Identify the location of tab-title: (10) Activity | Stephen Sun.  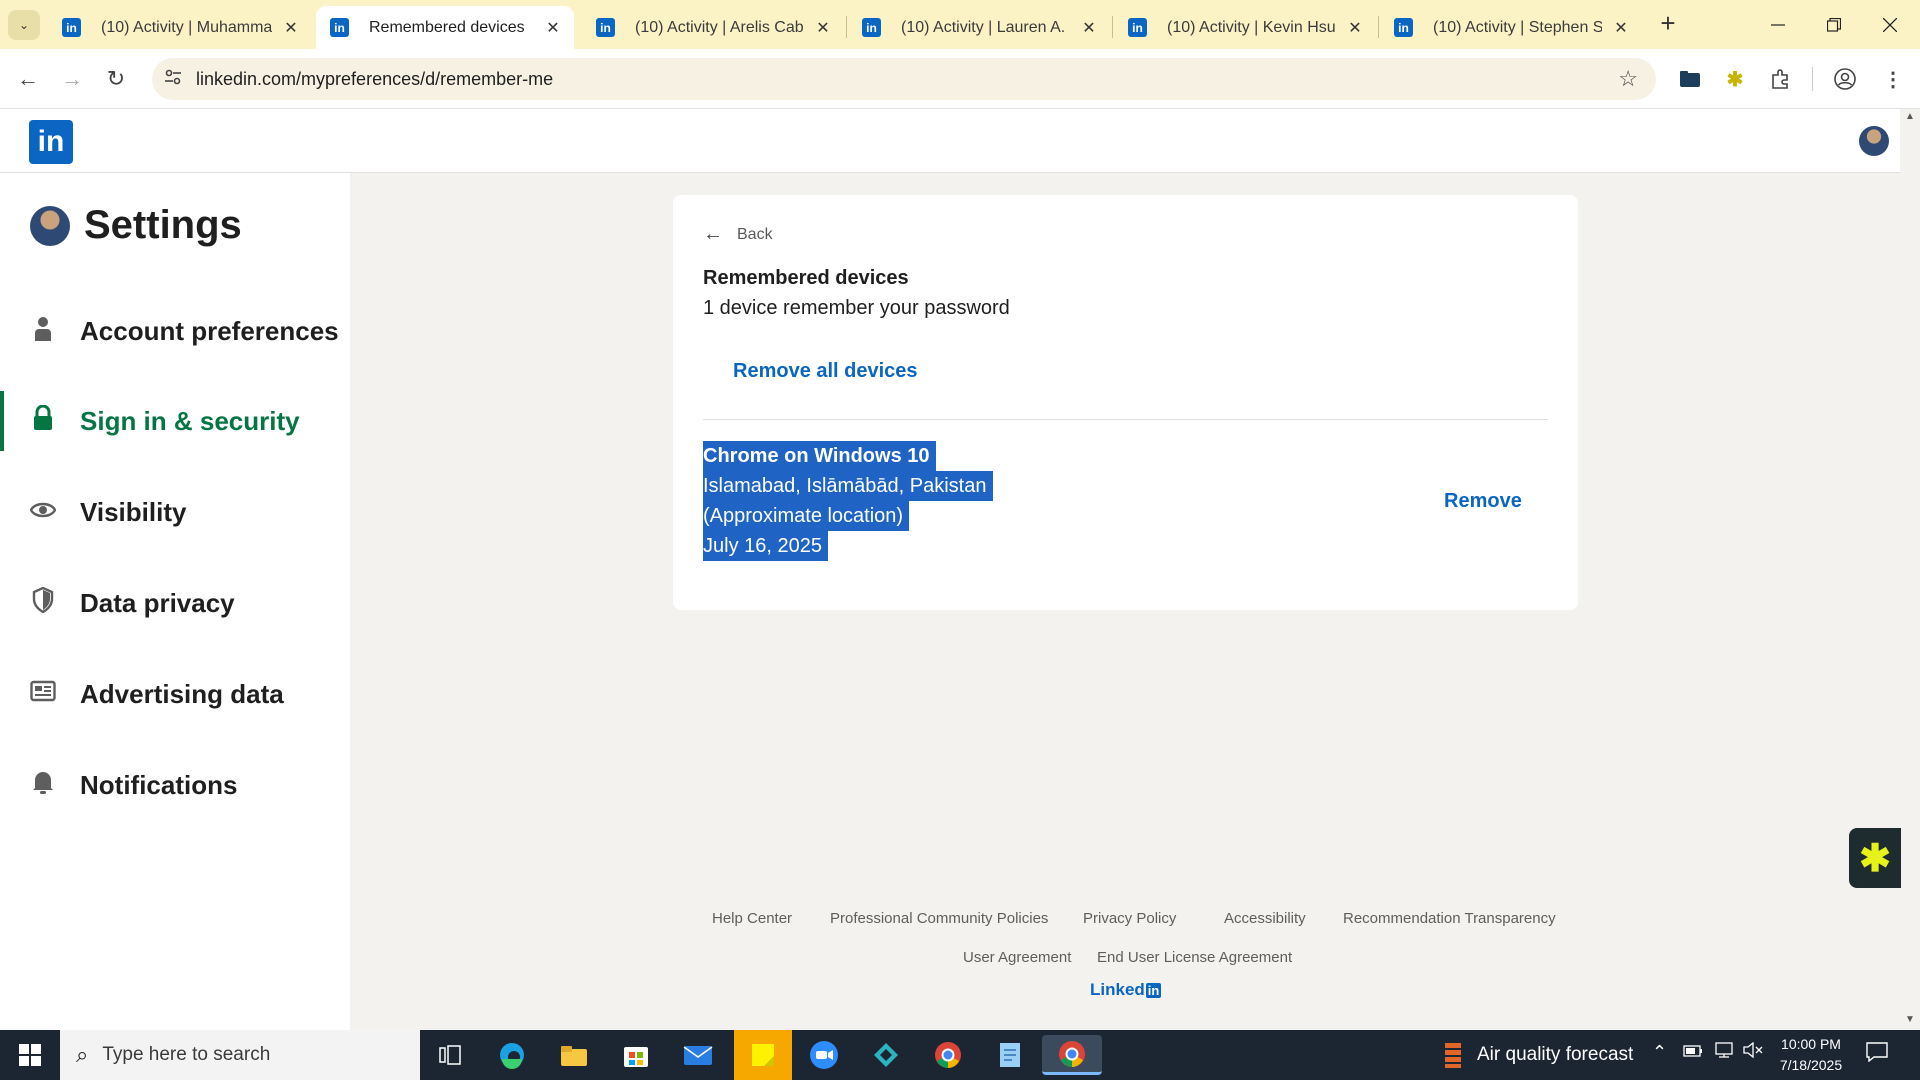
(1517, 27).